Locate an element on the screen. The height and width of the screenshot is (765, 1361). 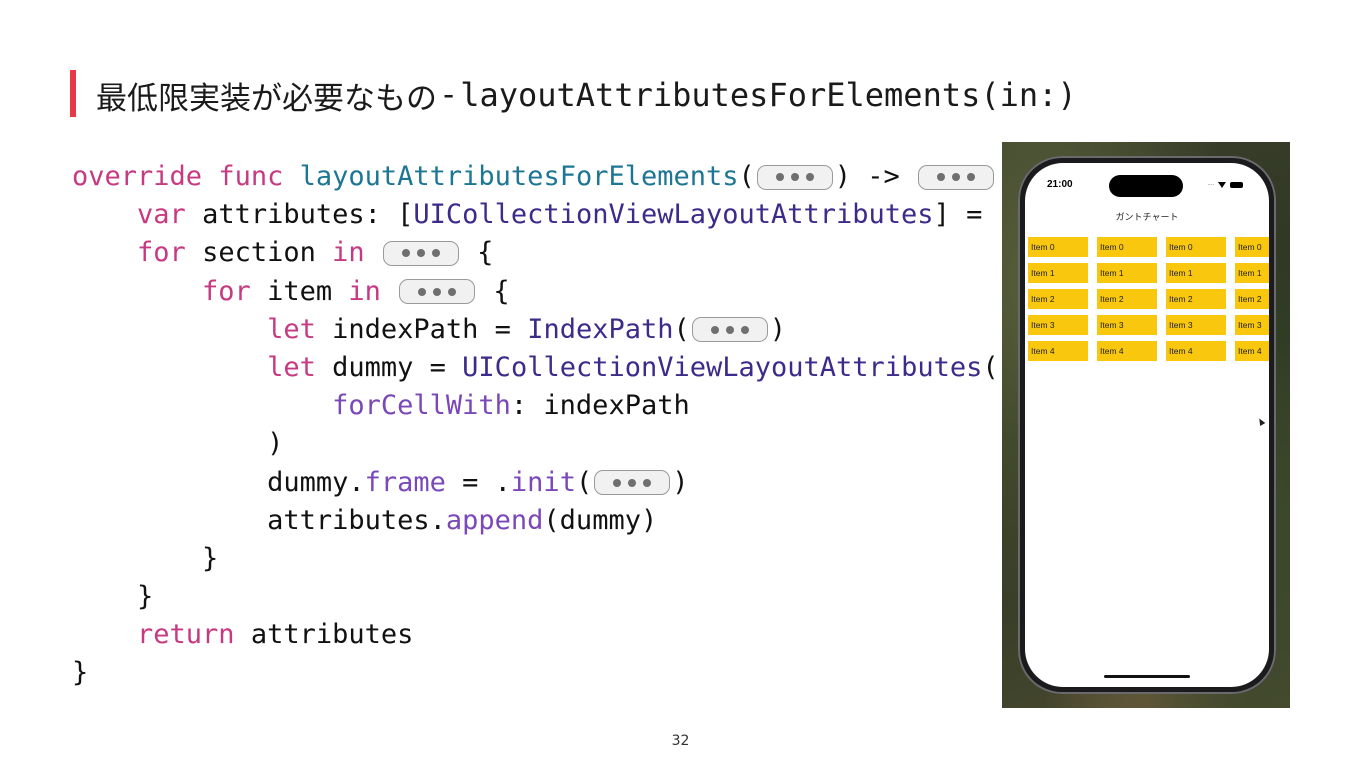
code-token: attributes. is located at coordinates (259, 520).